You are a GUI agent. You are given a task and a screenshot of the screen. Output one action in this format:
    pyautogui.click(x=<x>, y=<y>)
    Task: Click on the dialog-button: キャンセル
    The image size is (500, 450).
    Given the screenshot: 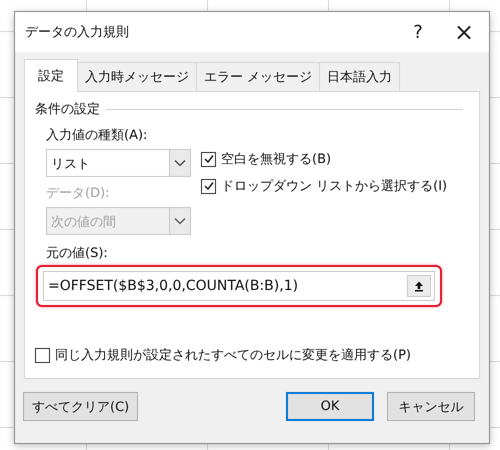 What is the action you would take?
    pyautogui.click(x=431, y=406)
    